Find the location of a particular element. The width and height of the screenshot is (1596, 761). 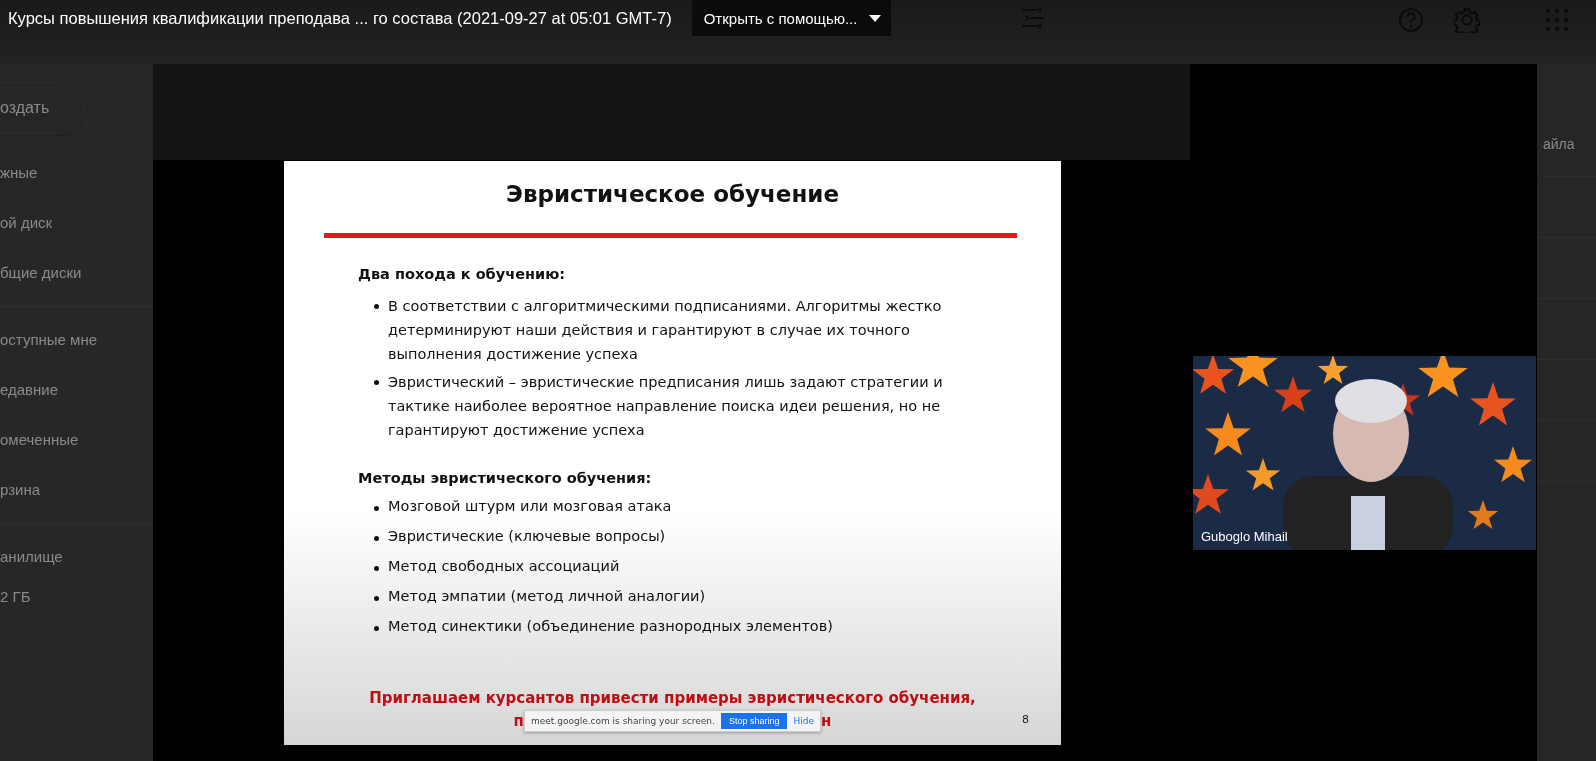

bullet-text: Метод свободных ассоциаций is located at coordinates (504, 566).